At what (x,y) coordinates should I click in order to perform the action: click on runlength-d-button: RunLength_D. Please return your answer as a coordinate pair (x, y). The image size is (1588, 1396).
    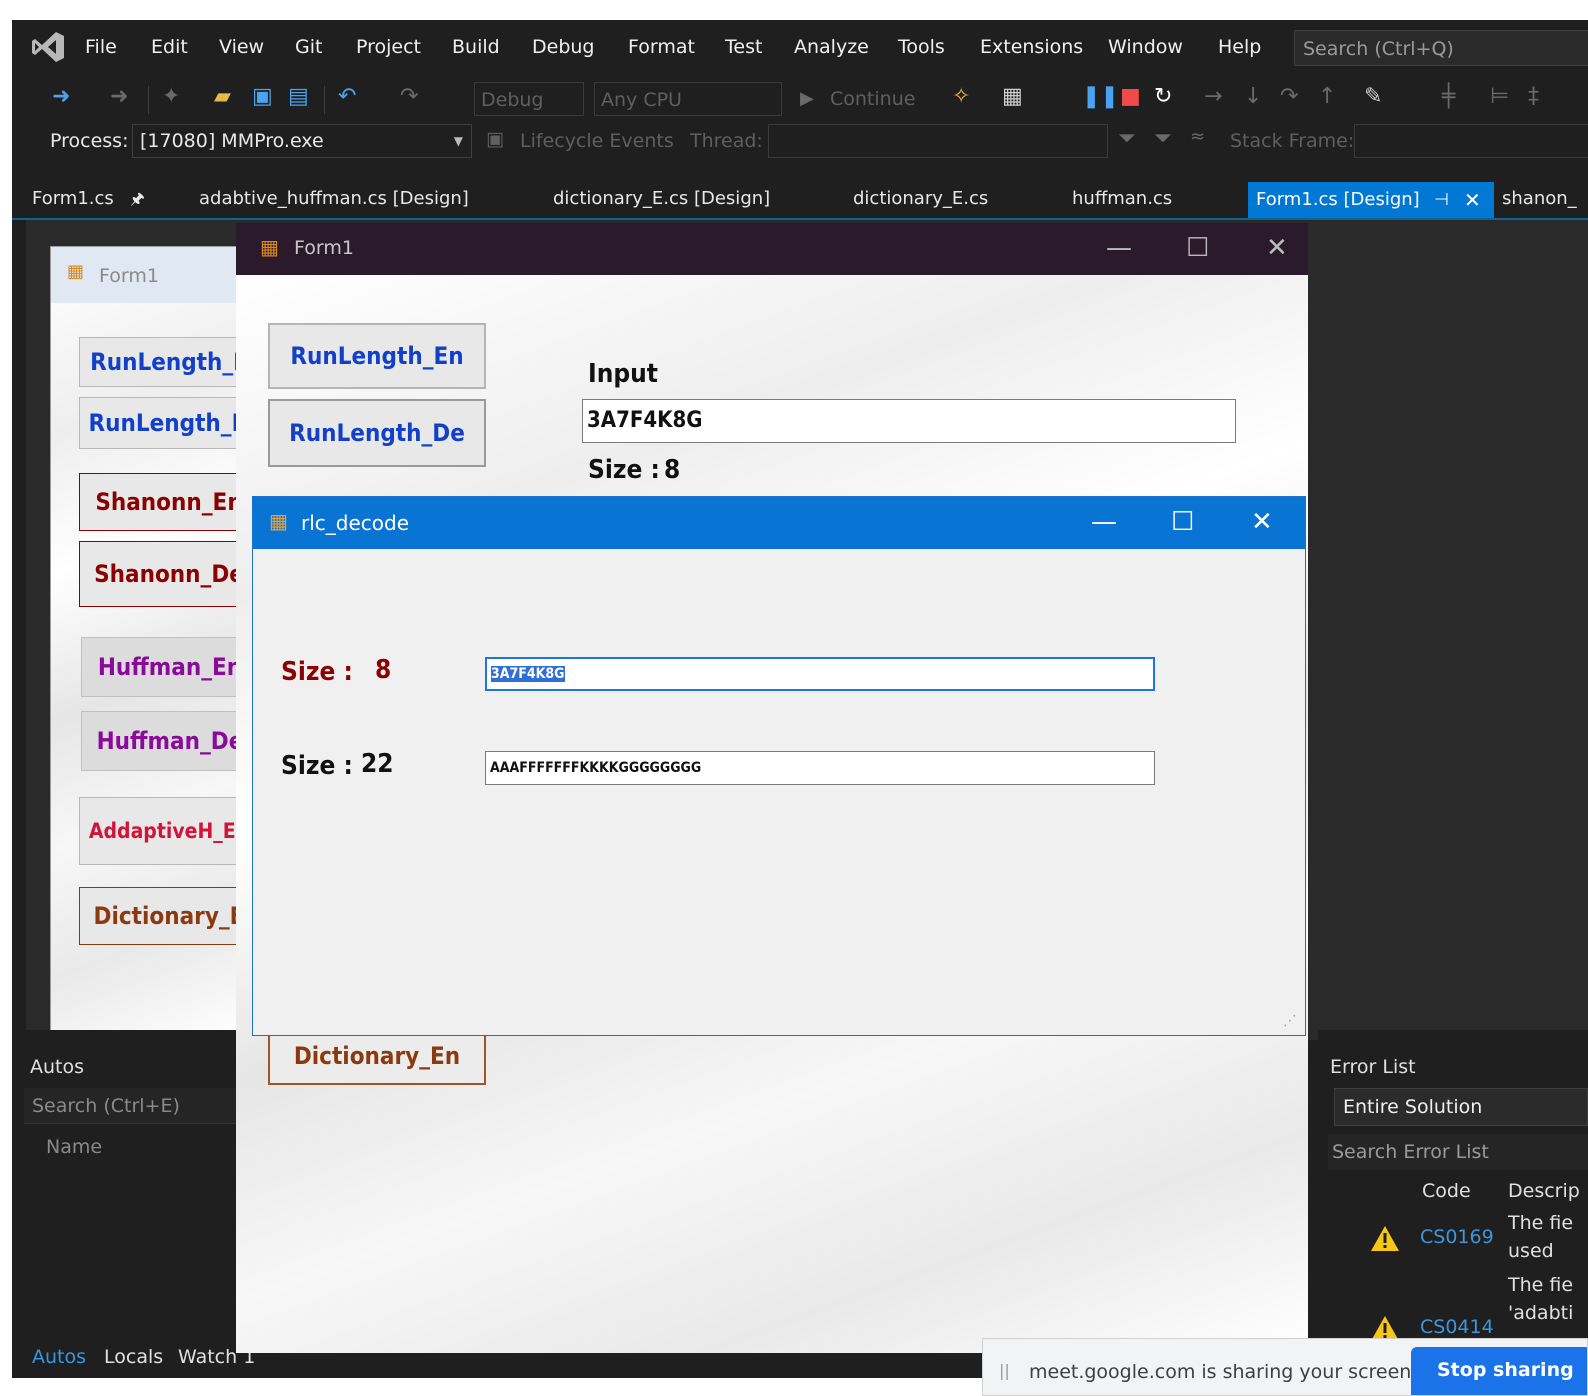
    Looking at the image, I should click on (165, 423).